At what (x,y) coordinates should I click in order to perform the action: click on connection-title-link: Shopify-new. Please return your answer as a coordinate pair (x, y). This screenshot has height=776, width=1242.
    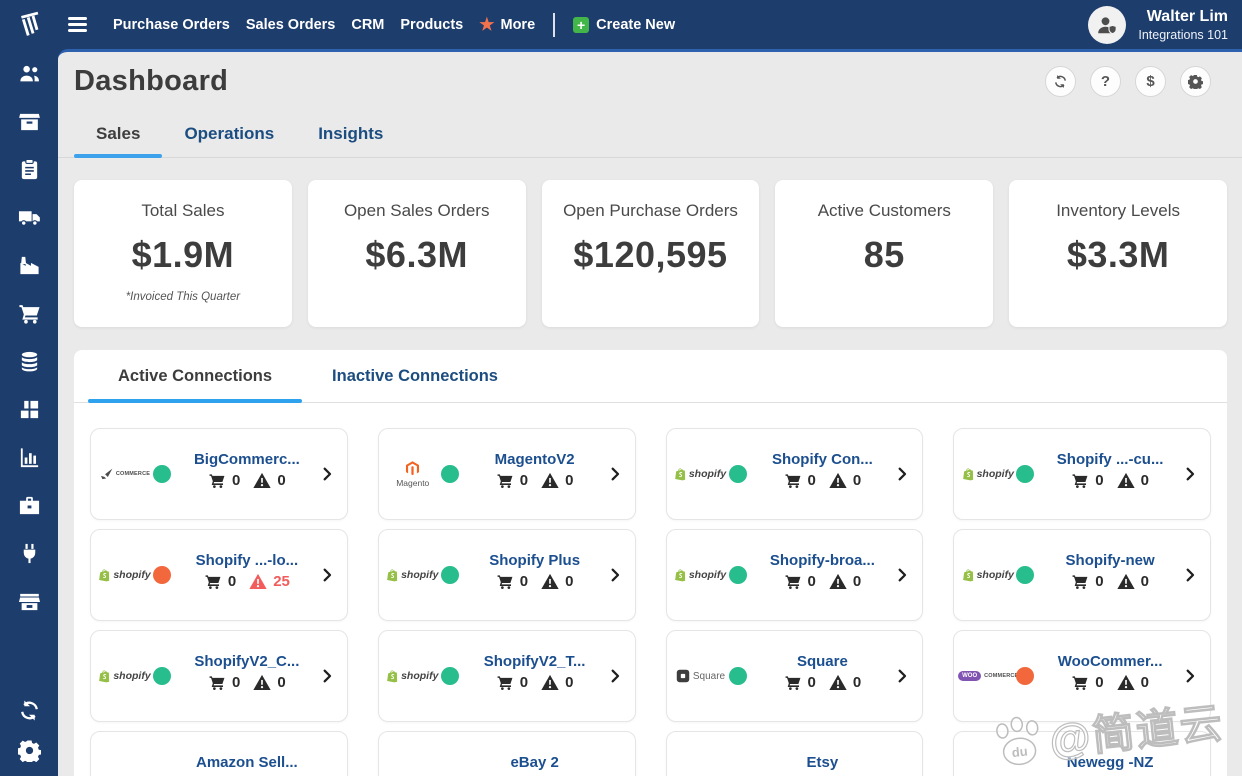
    Looking at the image, I should click on (1110, 560).